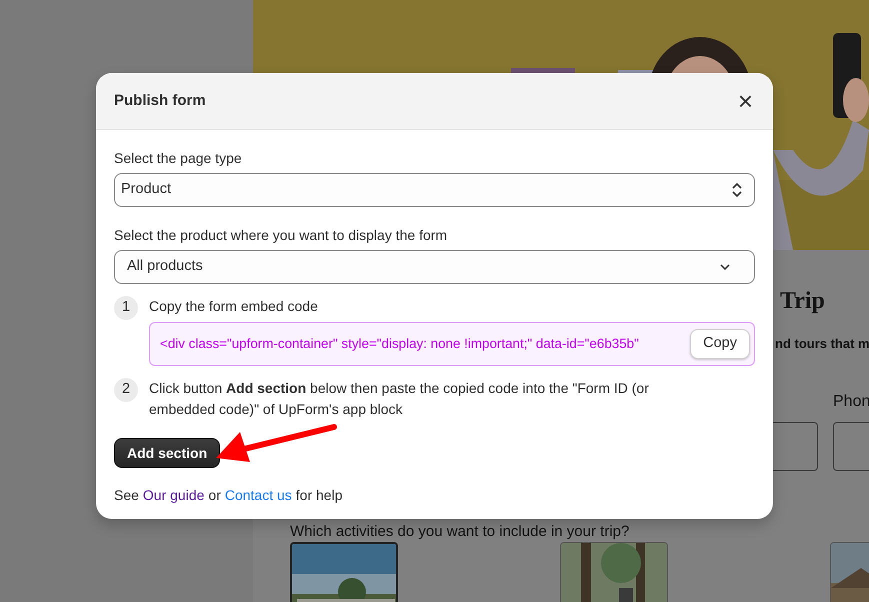 The image size is (869, 602). Describe the element at coordinates (745, 101) in the screenshot. I see `close-button: ×` at that location.